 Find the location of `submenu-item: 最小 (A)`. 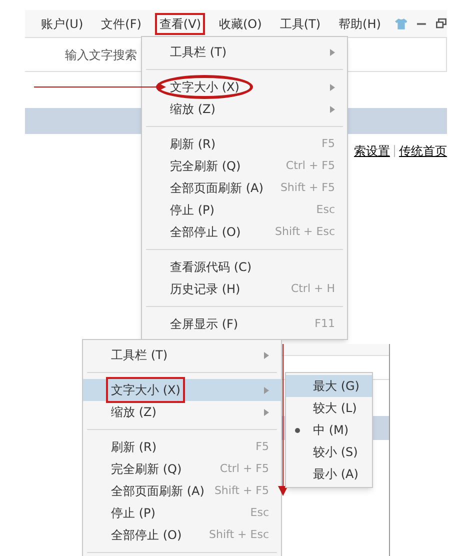

submenu-item: 最小 (A) is located at coordinates (329, 474).